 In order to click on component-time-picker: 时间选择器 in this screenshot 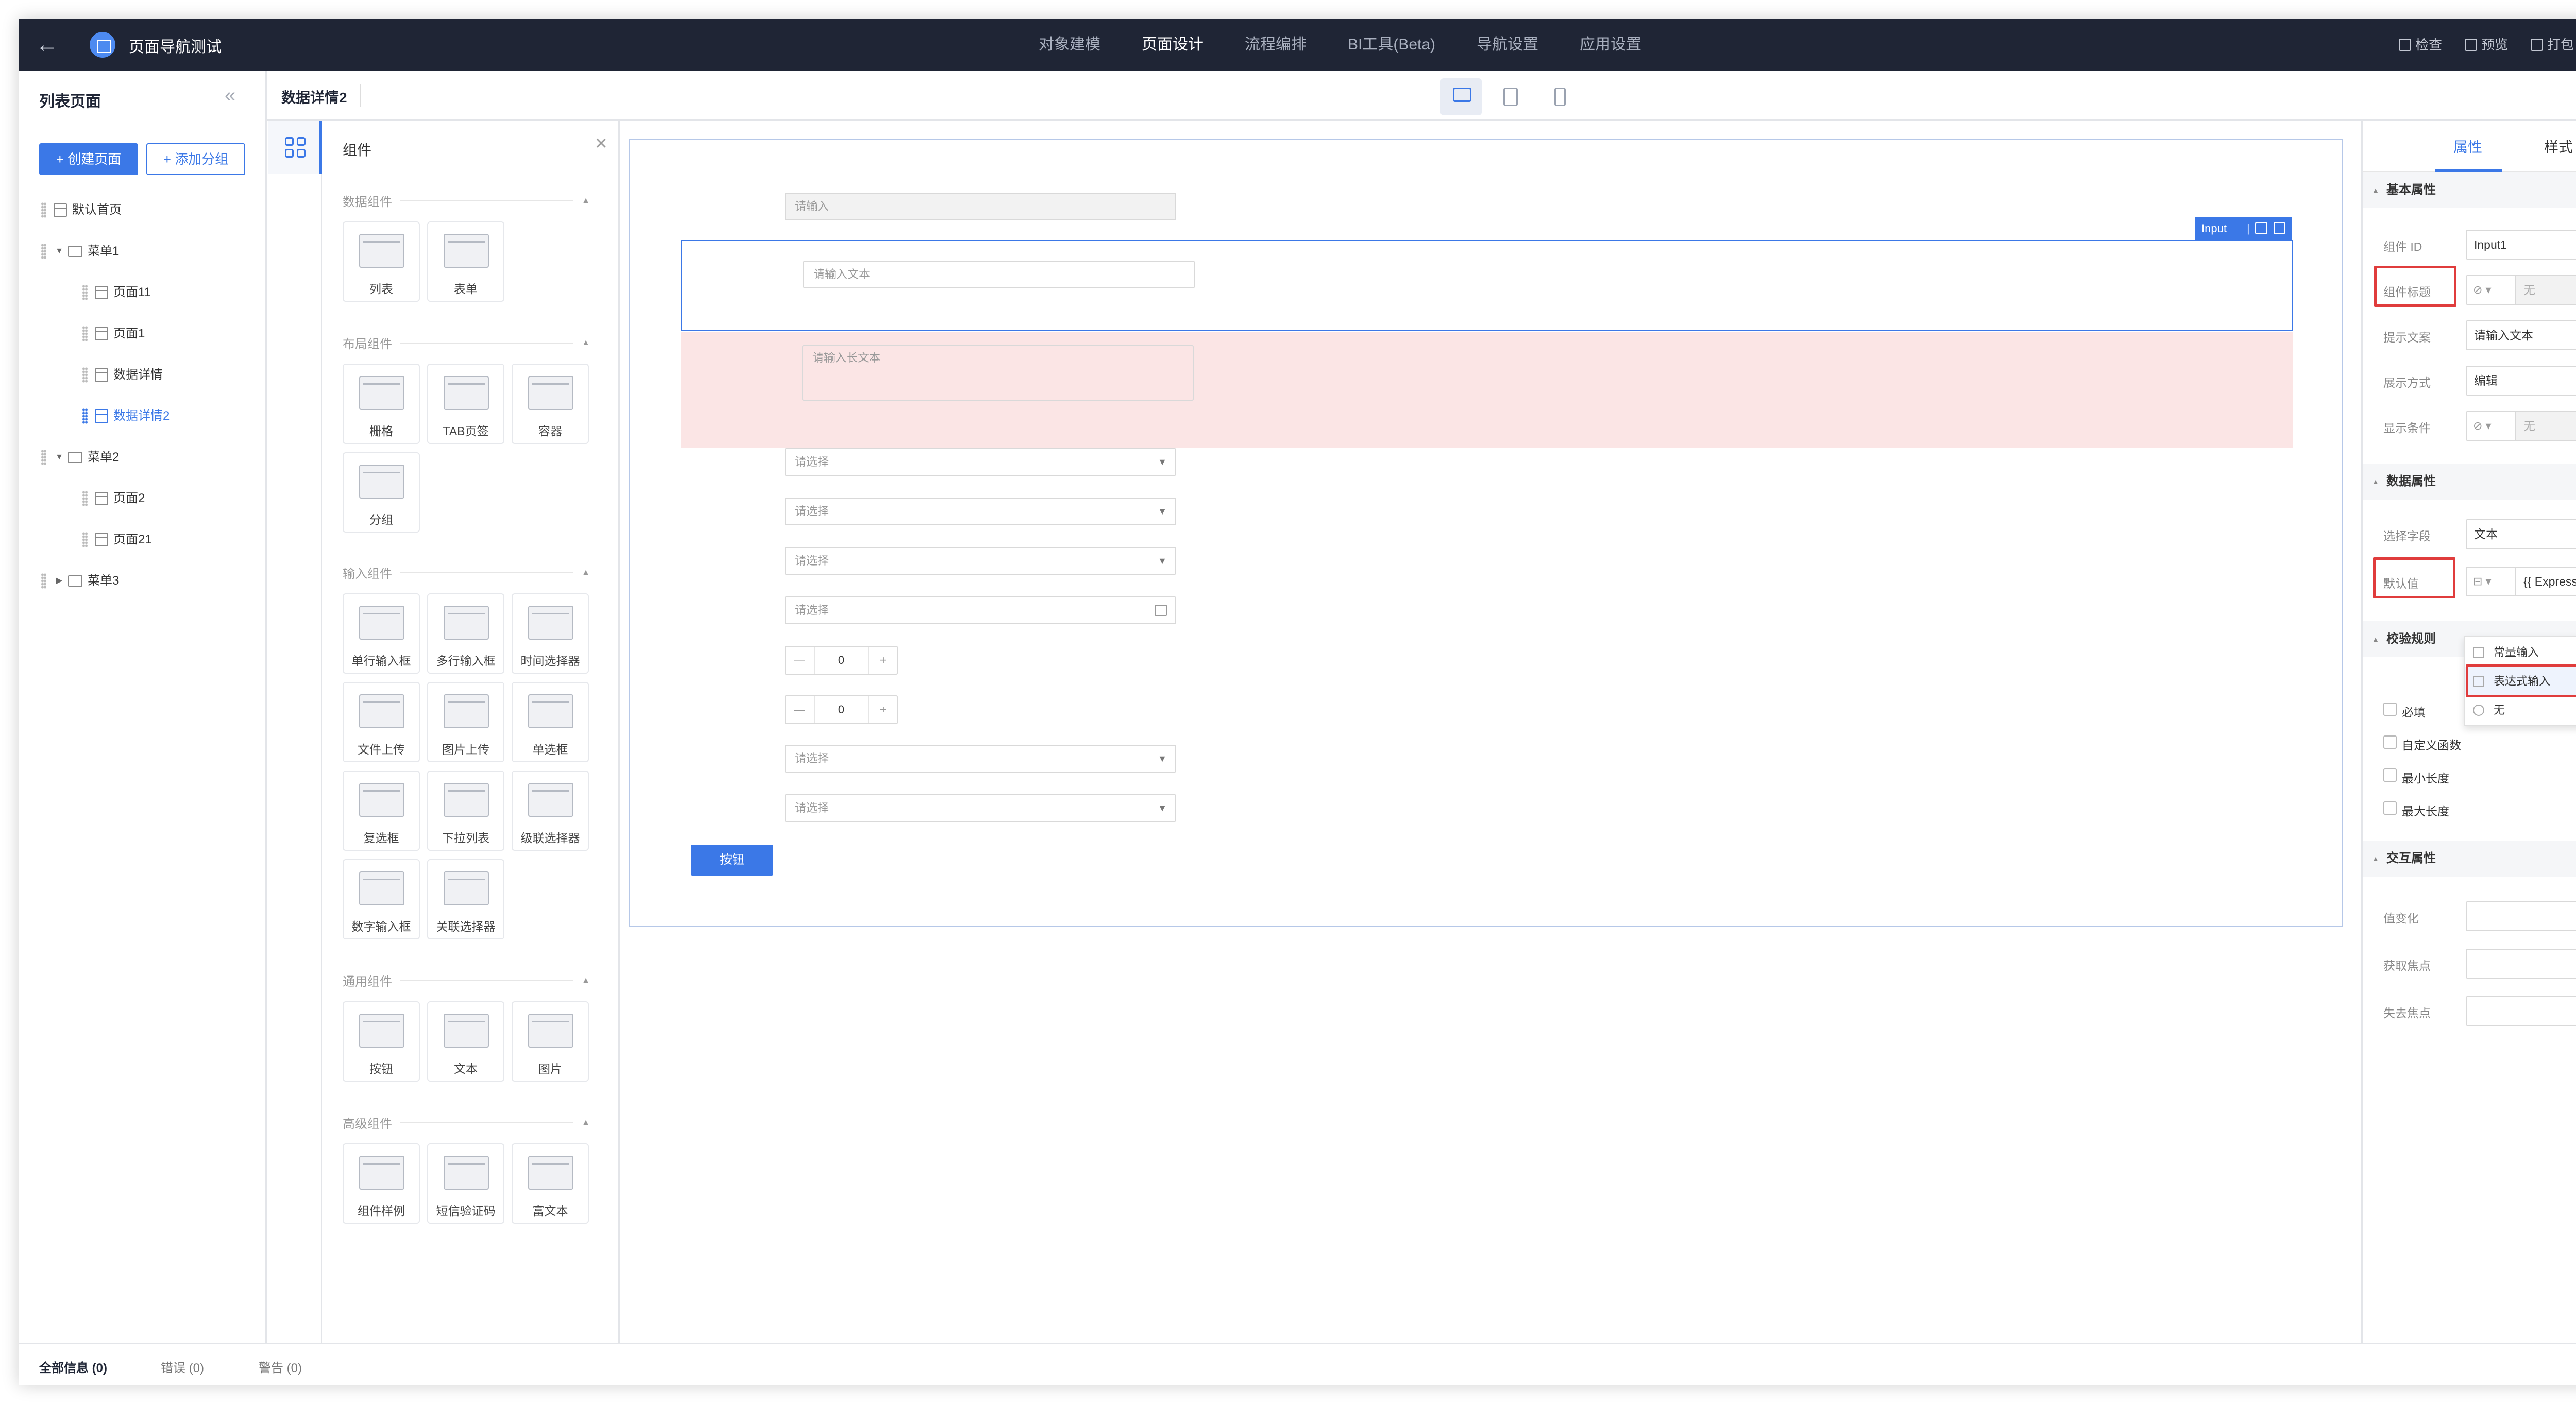, I will do `click(550, 633)`.